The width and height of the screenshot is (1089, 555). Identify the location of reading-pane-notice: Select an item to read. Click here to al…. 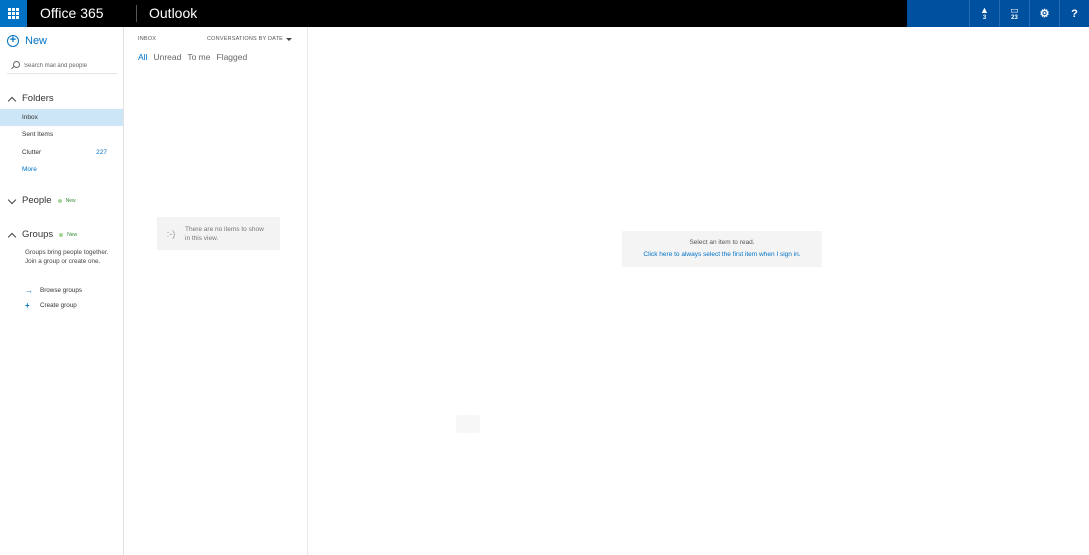
(722, 249).